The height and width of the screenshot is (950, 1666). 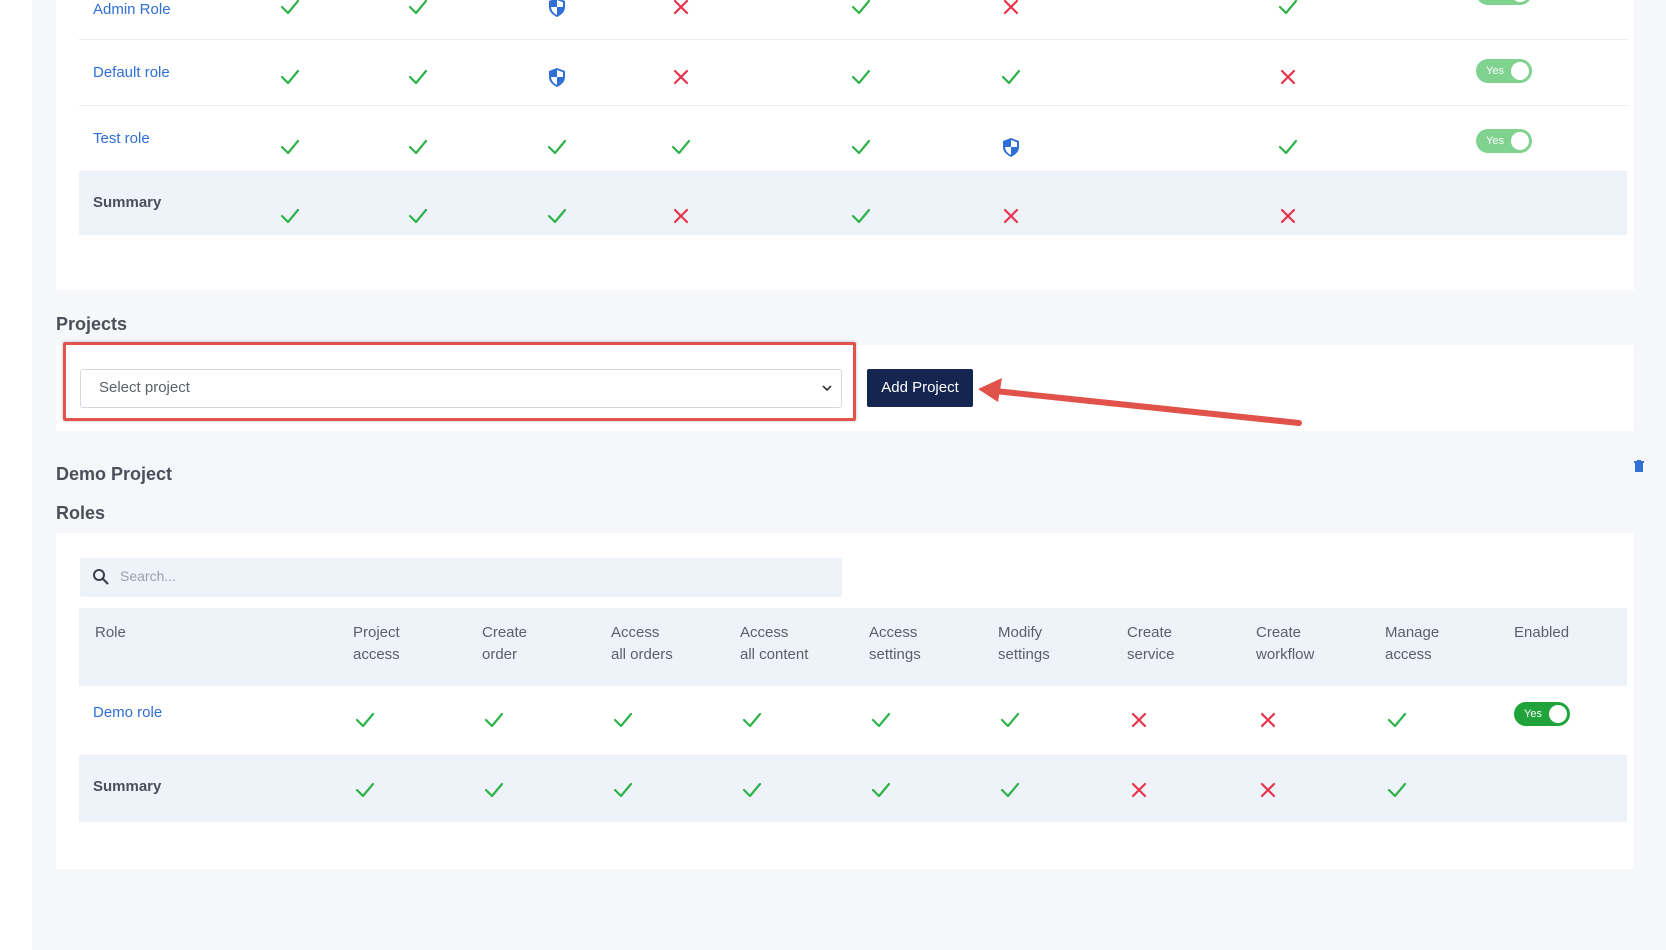 What do you see at coordinates (895, 644) in the screenshot?
I see `column-header: Access settings` at bounding box center [895, 644].